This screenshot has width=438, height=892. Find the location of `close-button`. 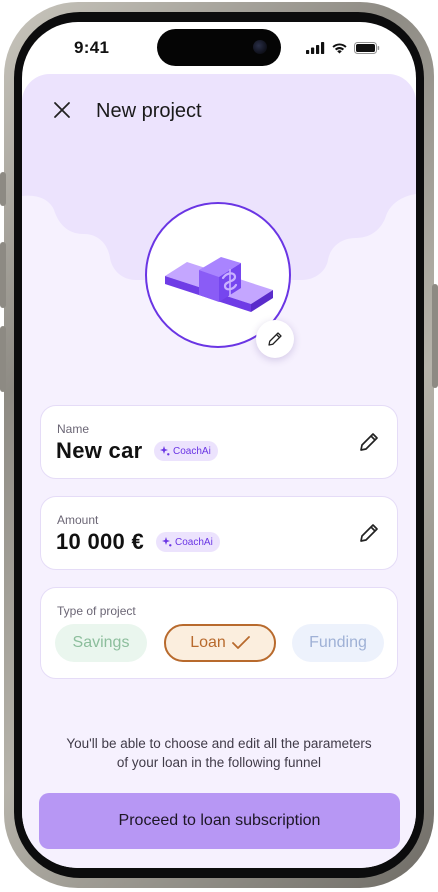

close-button is located at coordinates (62, 110).